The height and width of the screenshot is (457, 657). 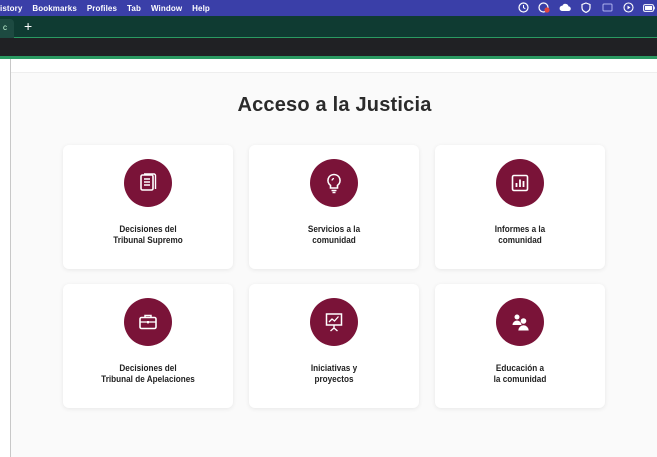 I want to click on card-label: Educación a la comunidad, so click(x=520, y=374).